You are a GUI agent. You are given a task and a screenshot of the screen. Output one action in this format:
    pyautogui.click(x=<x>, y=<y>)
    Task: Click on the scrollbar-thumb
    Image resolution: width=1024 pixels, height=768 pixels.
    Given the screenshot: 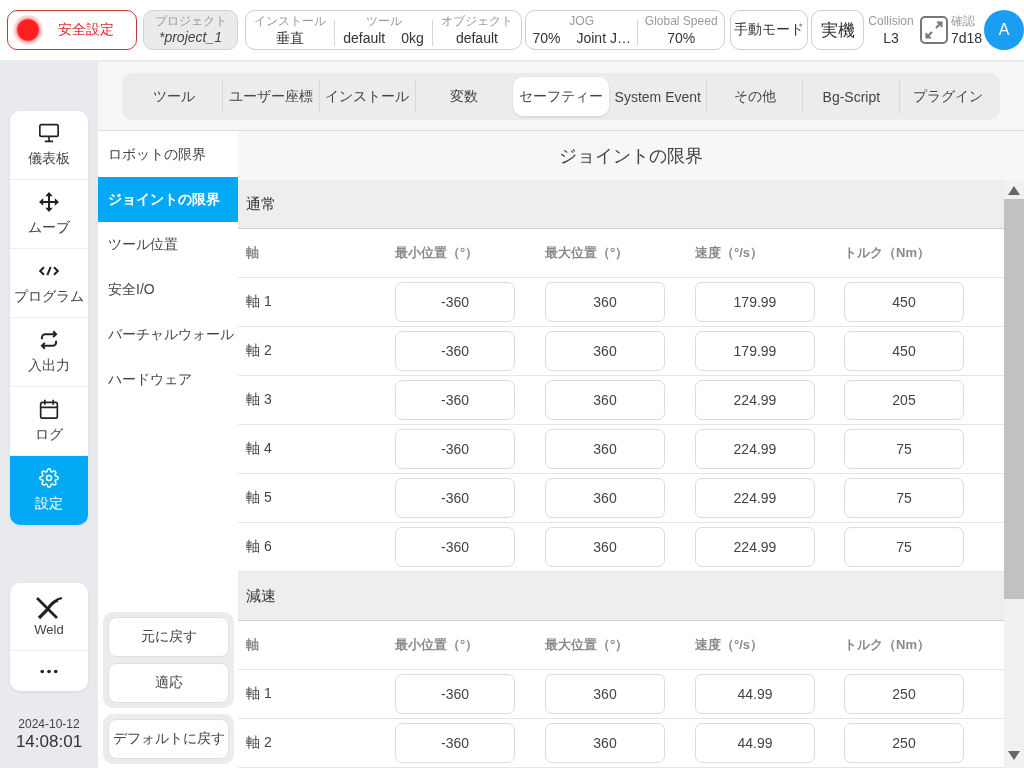 What is the action you would take?
    pyautogui.click(x=1014, y=399)
    